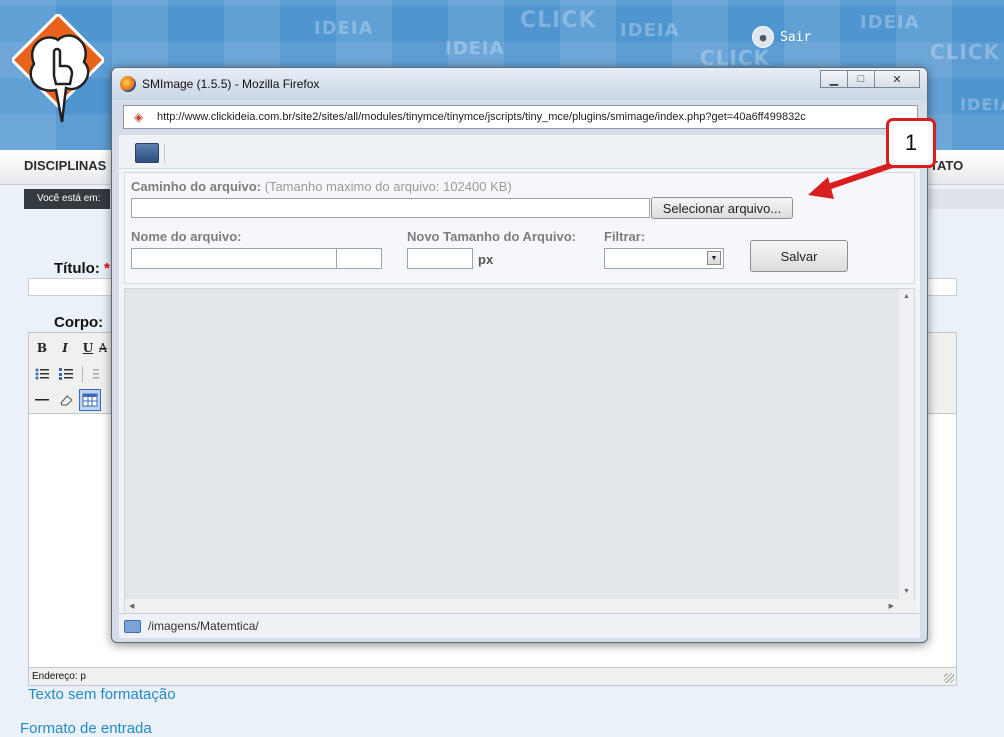 The width and height of the screenshot is (1004, 737). What do you see at coordinates (131, 606) in the screenshot?
I see `scroll-left-icon: ◀` at bounding box center [131, 606].